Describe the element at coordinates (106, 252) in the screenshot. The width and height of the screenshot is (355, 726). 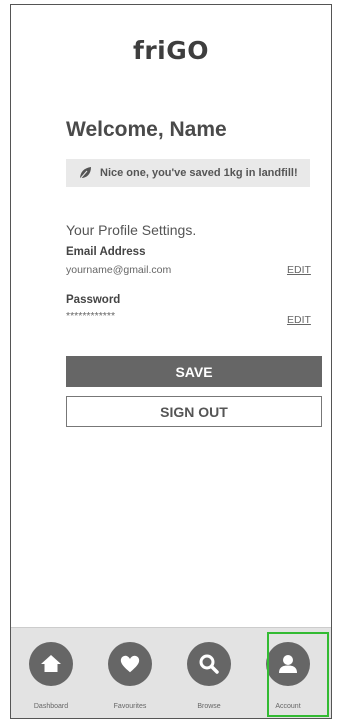
I see `email-label: Email Address` at that location.